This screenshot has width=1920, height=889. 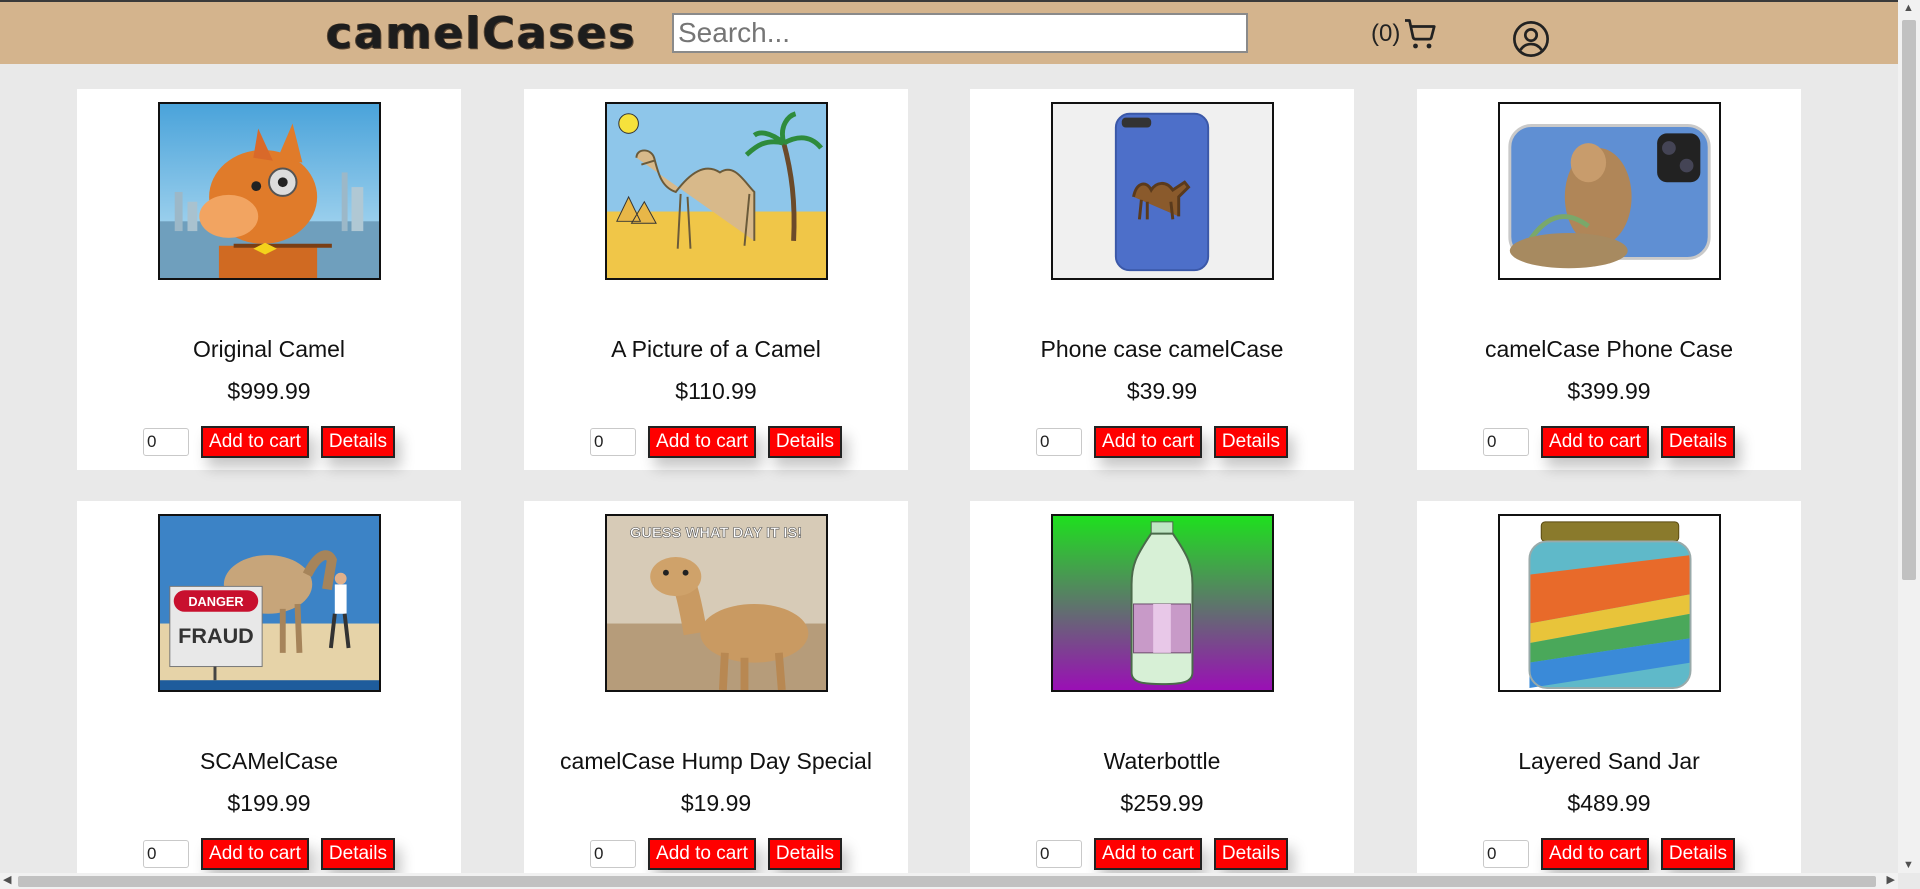 I want to click on product-price: $399.99, so click(x=1609, y=391).